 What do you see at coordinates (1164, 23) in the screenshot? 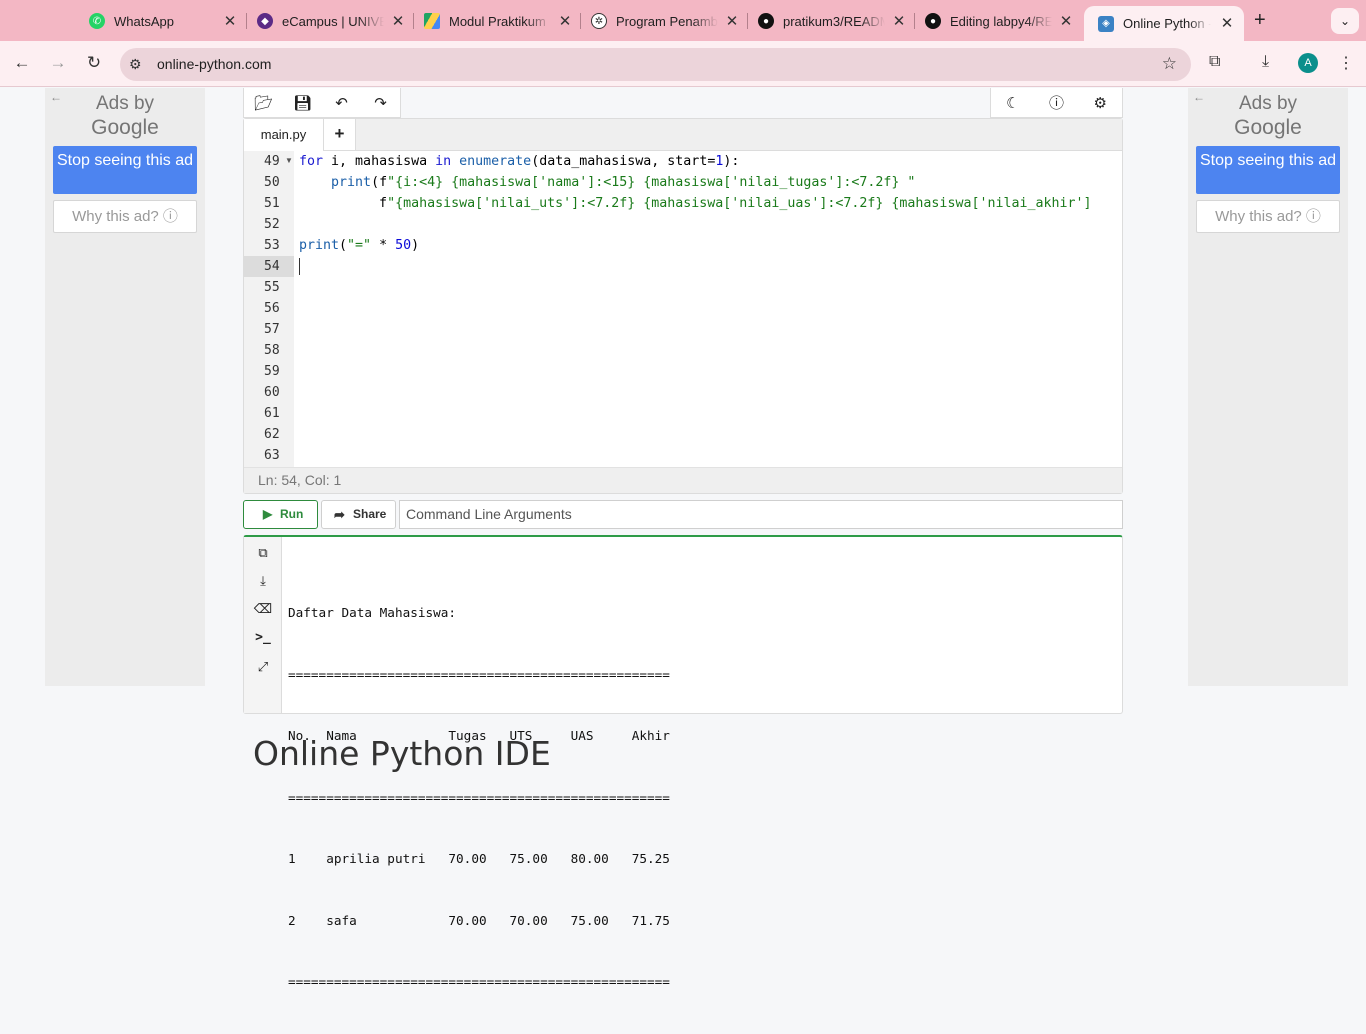
I see `tab-online-python: ◈ Online Python - IDE ✕` at bounding box center [1164, 23].